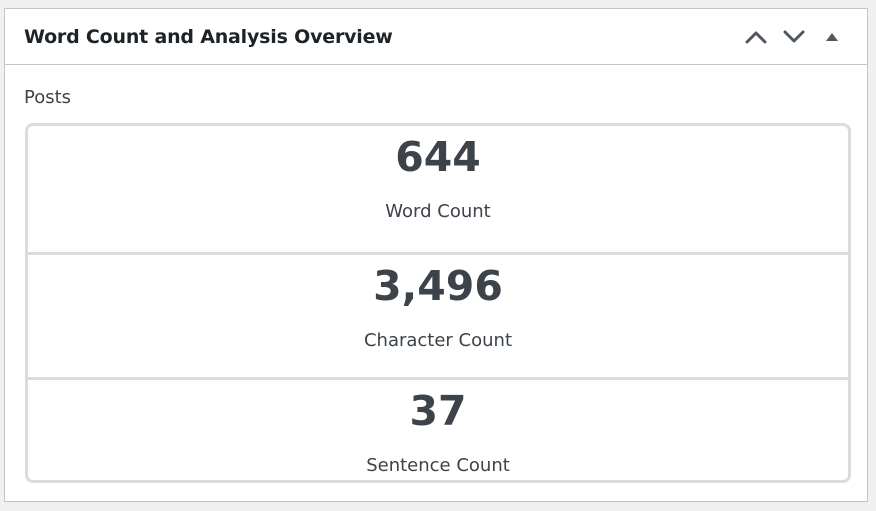  Describe the element at coordinates (438, 465) in the screenshot. I see `stat-label: Sentence Count` at that location.